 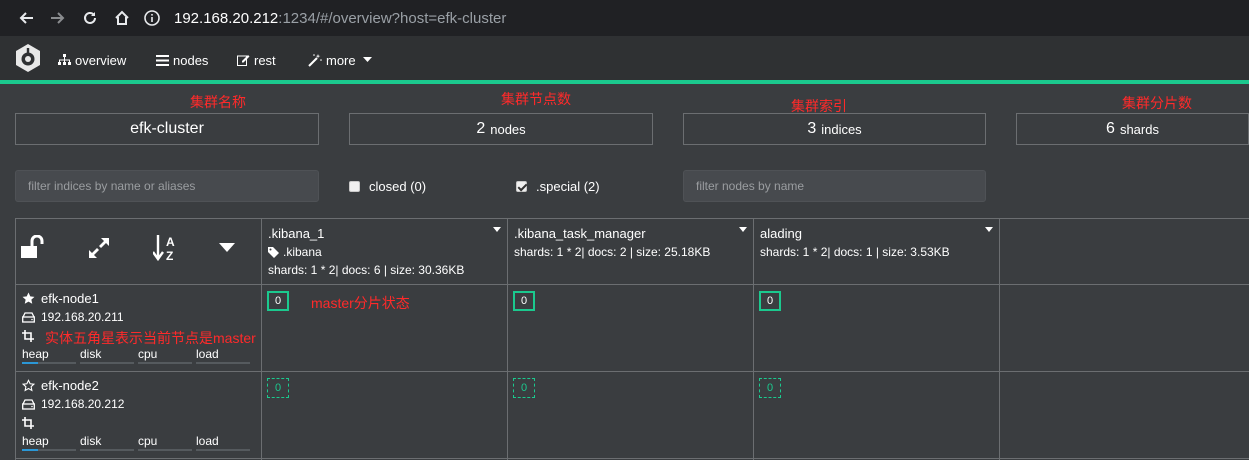 I want to click on reload-icon, so click(x=90, y=17).